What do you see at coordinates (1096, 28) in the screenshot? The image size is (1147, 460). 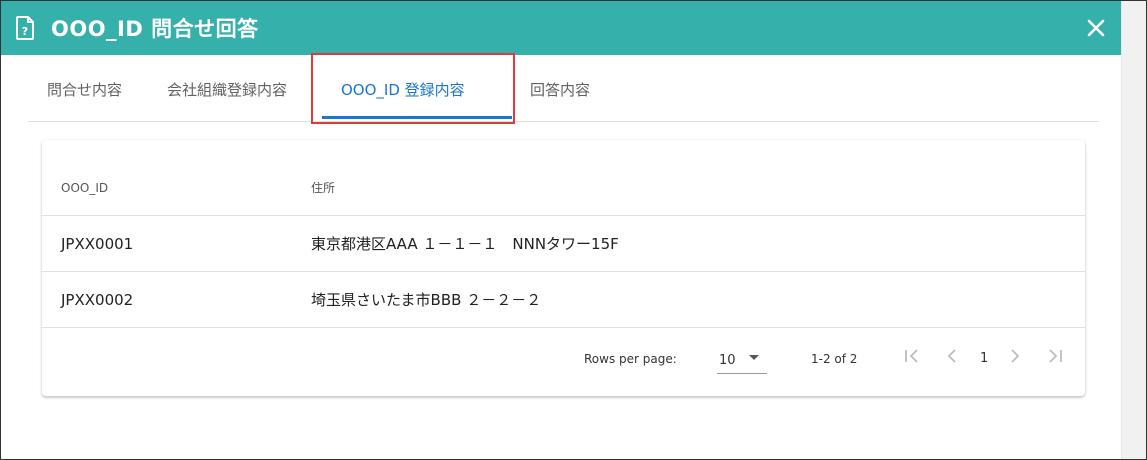 I see `close-icon` at bounding box center [1096, 28].